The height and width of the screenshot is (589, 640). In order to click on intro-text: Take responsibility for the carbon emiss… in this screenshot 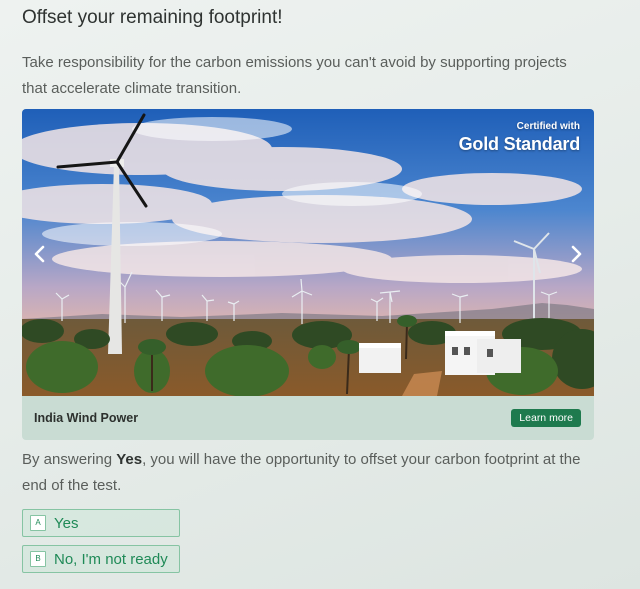, I will do `click(294, 75)`.